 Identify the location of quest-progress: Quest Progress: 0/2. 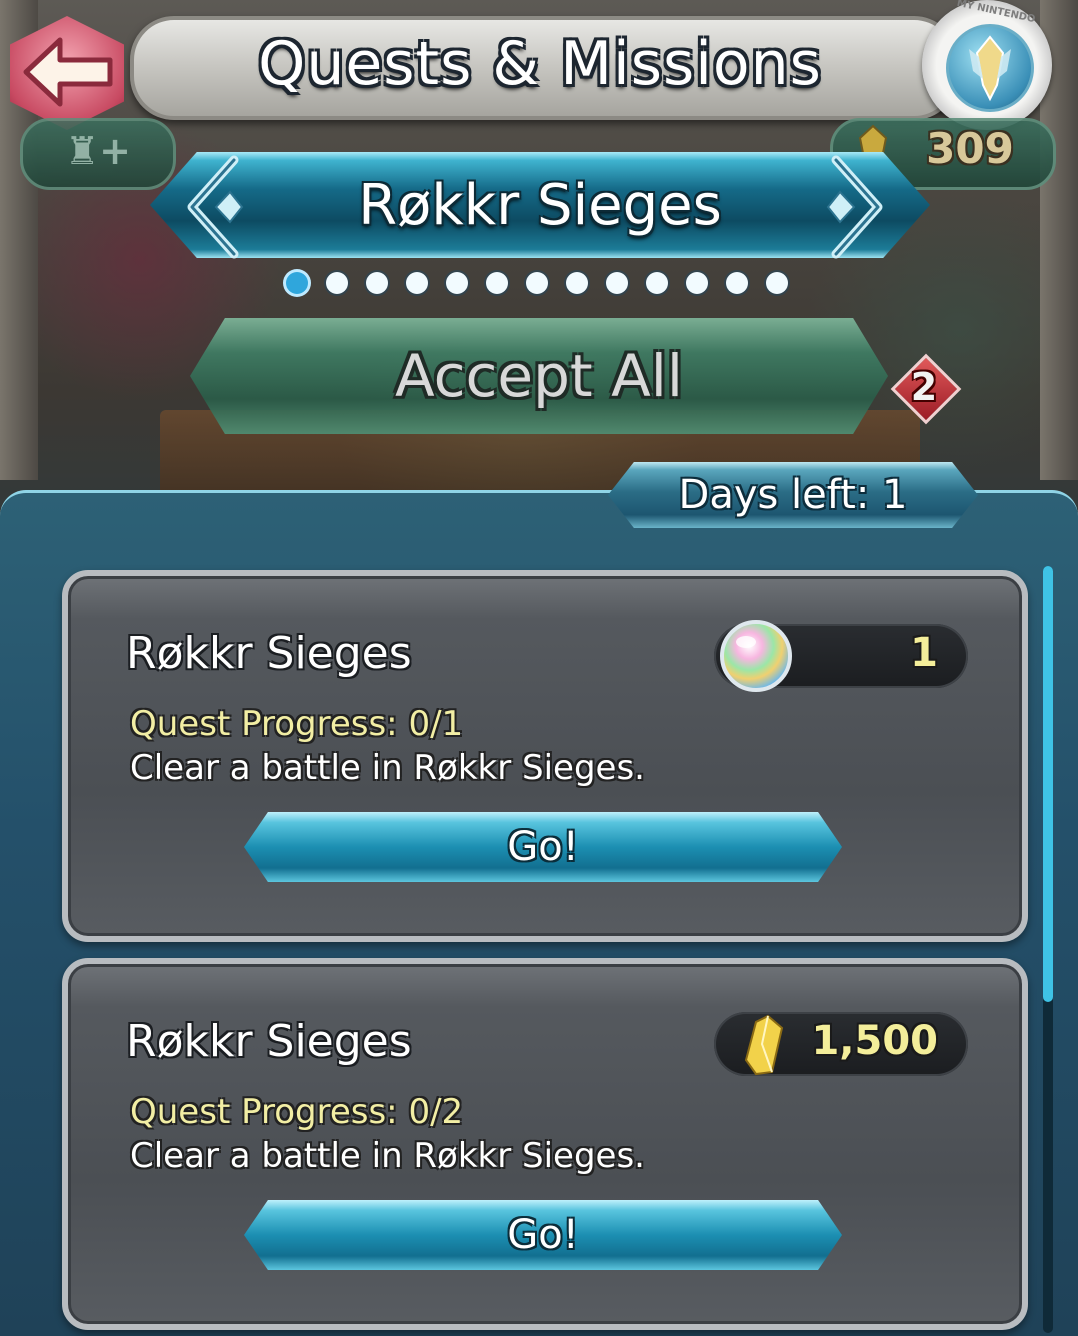
(297, 1112).